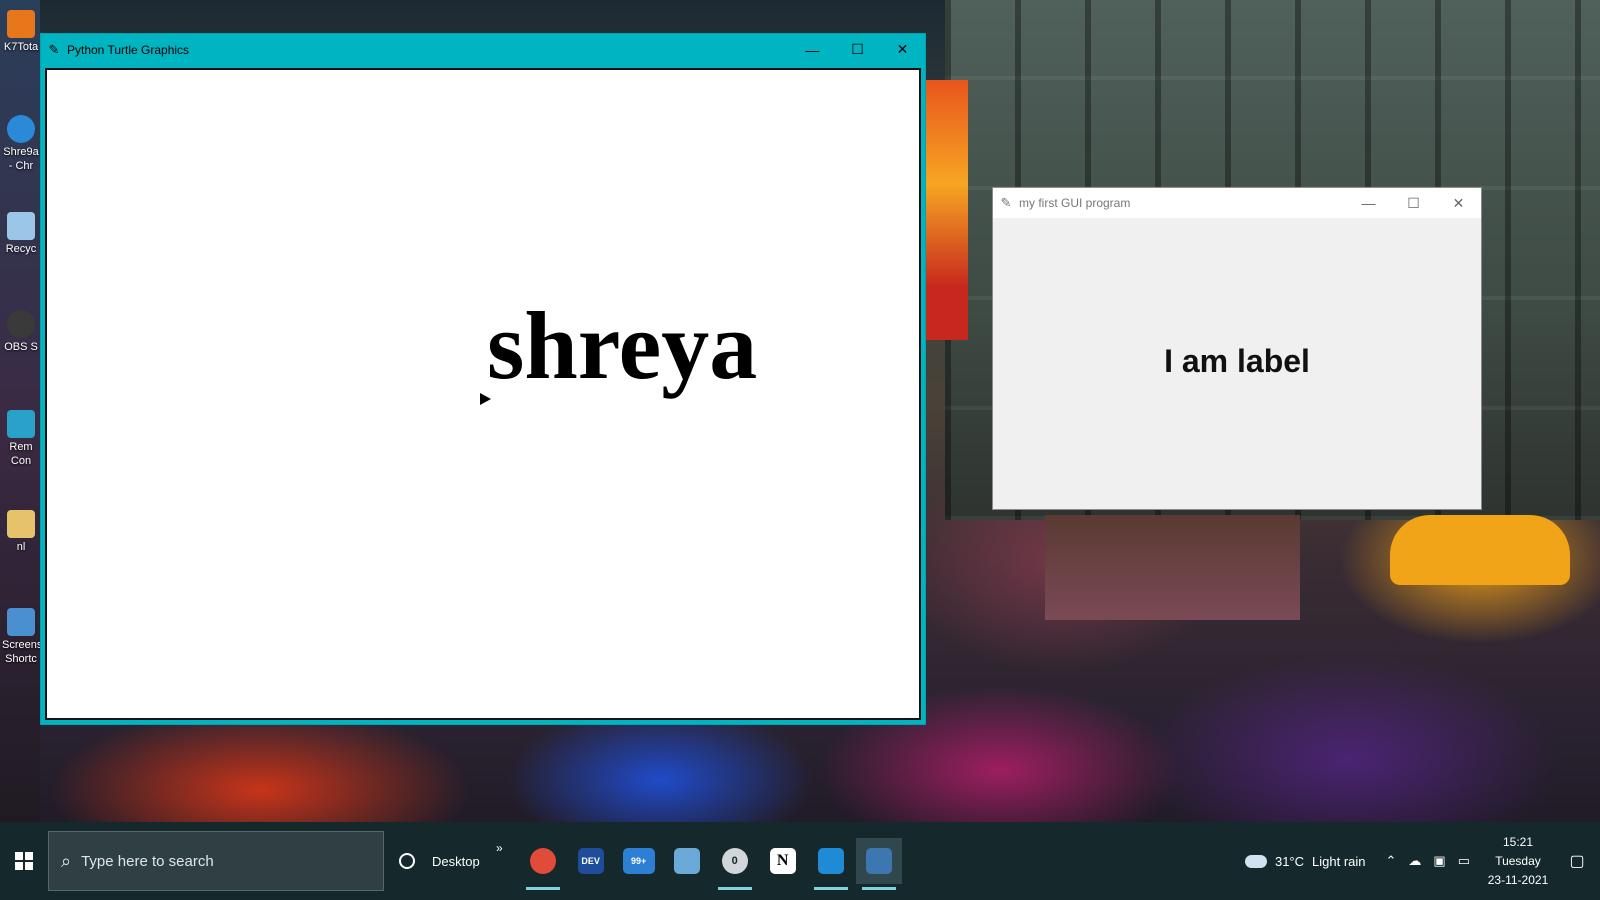  What do you see at coordinates (22, 652) in the screenshot?
I see `desktop-icon-label: Screens Shortc` at bounding box center [22, 652].